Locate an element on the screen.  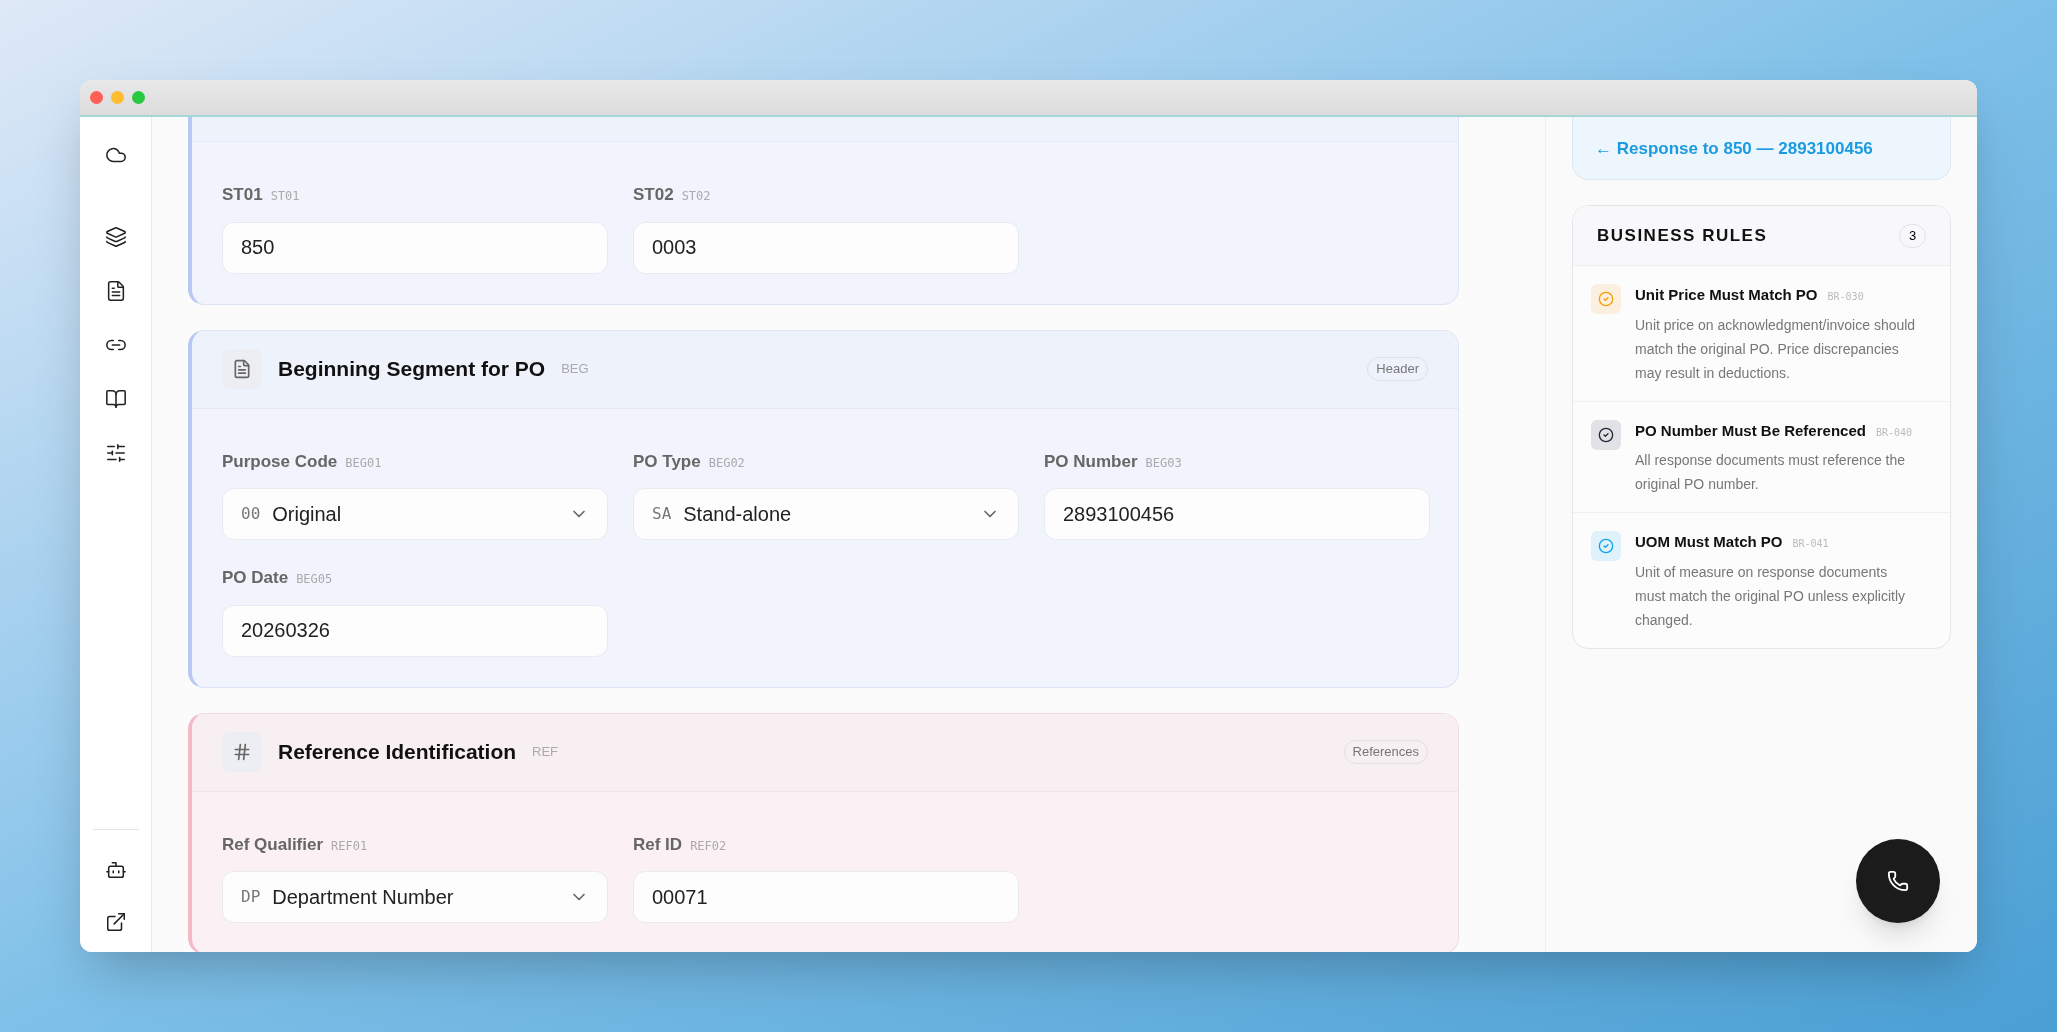
field-code: REF01 is located at coordinates (349, 846).